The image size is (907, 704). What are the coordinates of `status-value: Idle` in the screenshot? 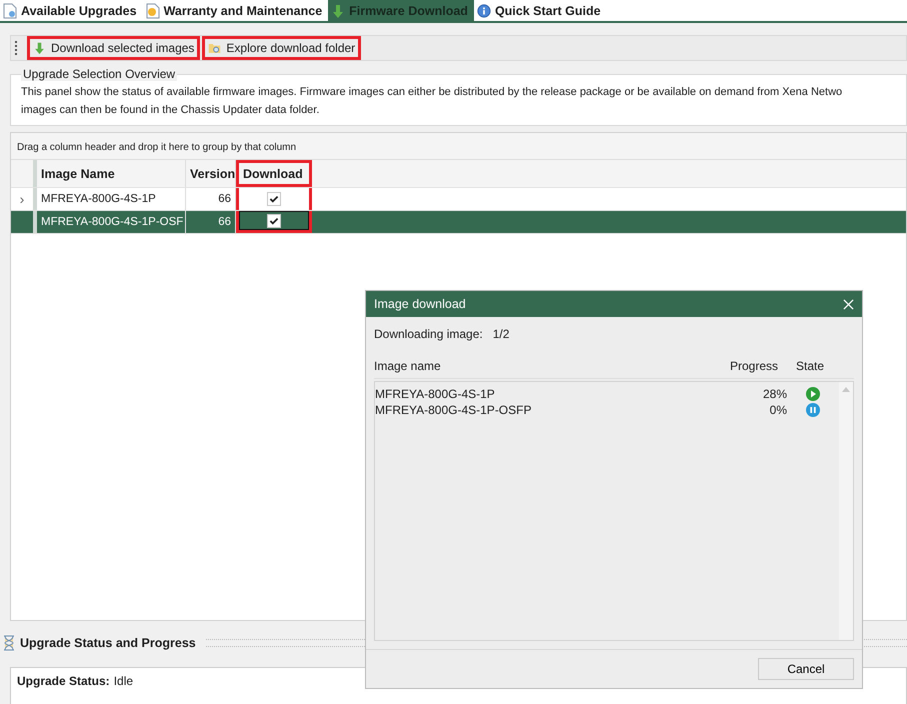 It's located at (124, 681).